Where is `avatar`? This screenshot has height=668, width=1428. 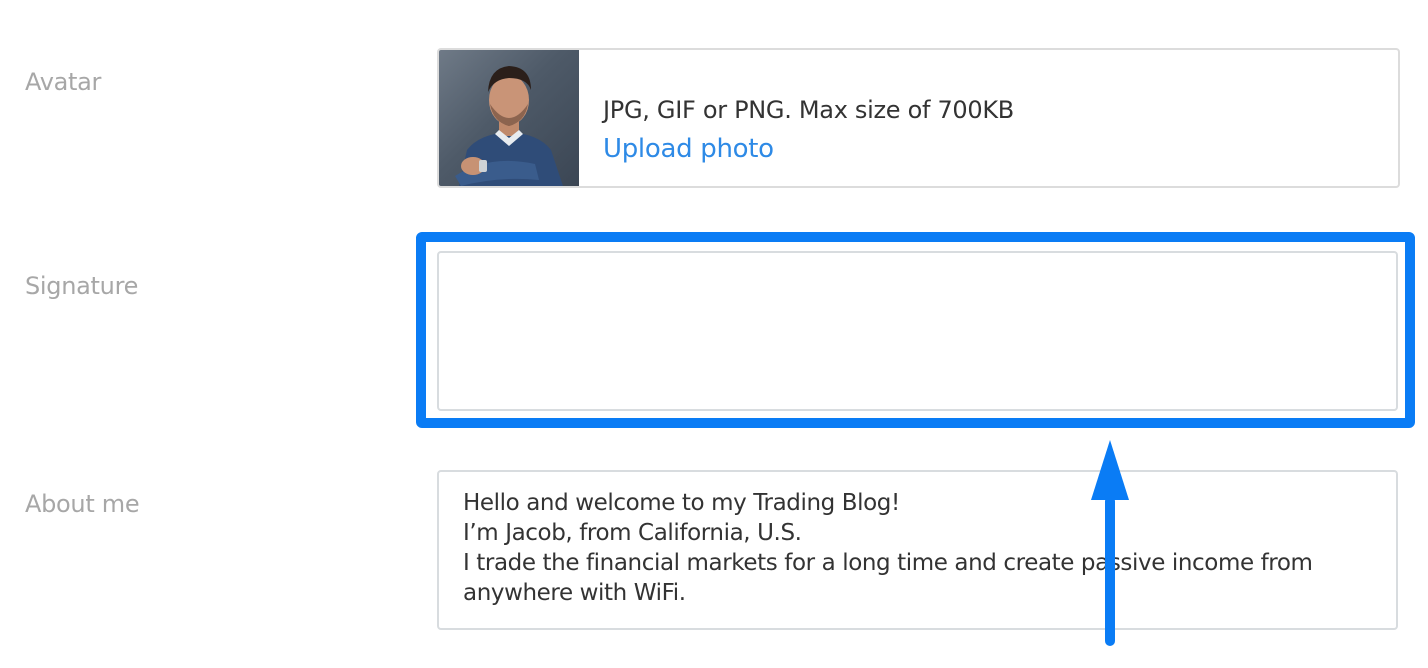
avatar is located at coordinates (509, 118).